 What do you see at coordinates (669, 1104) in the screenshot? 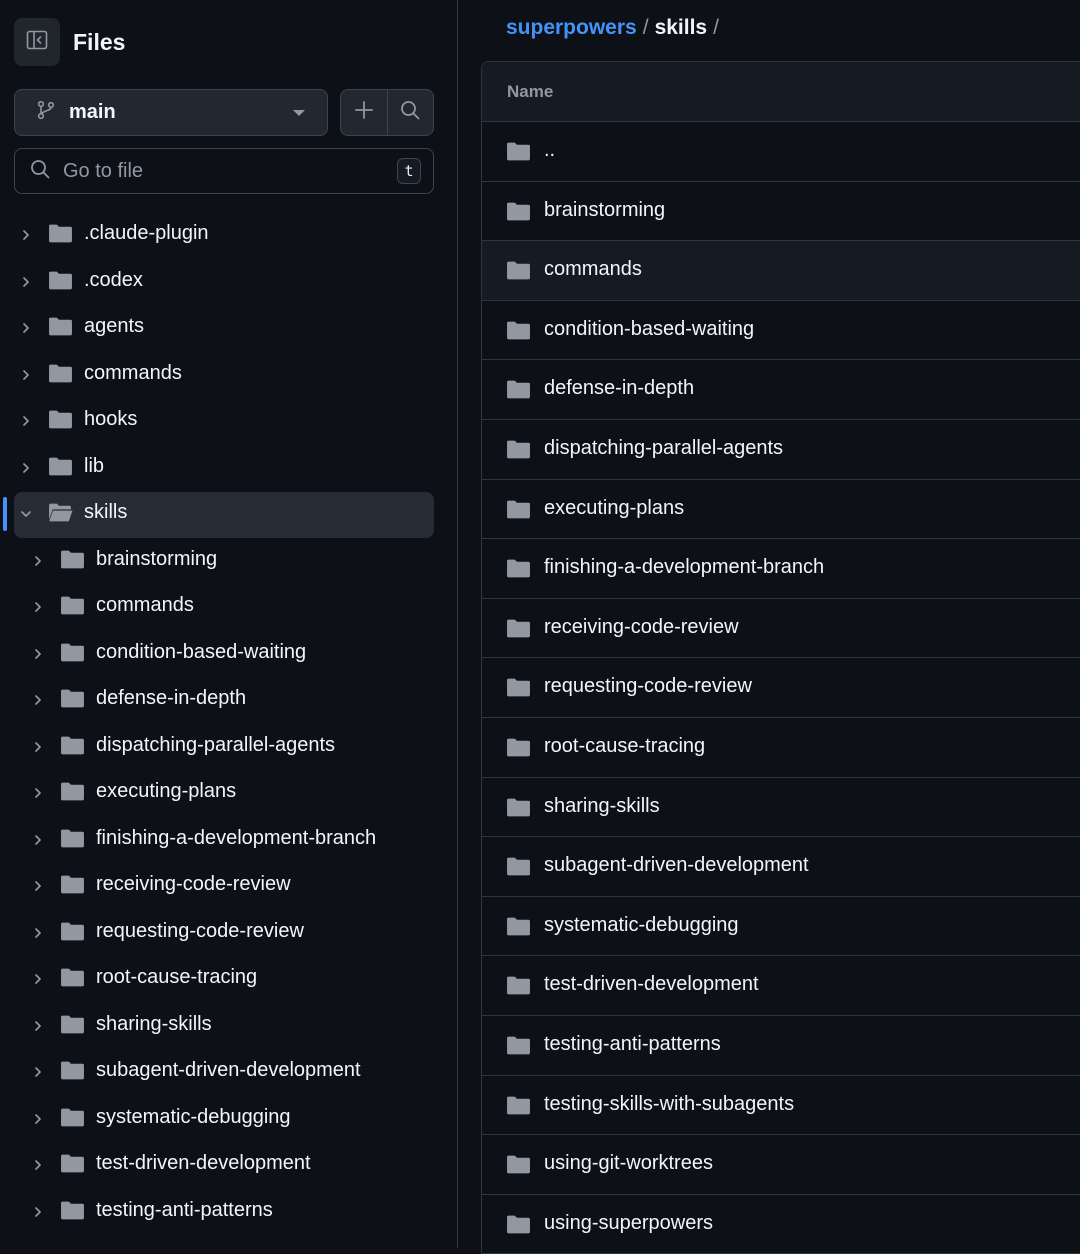
I see `file-name-link: testing-skills-with-subagents` at bounding box center [669, 1104].